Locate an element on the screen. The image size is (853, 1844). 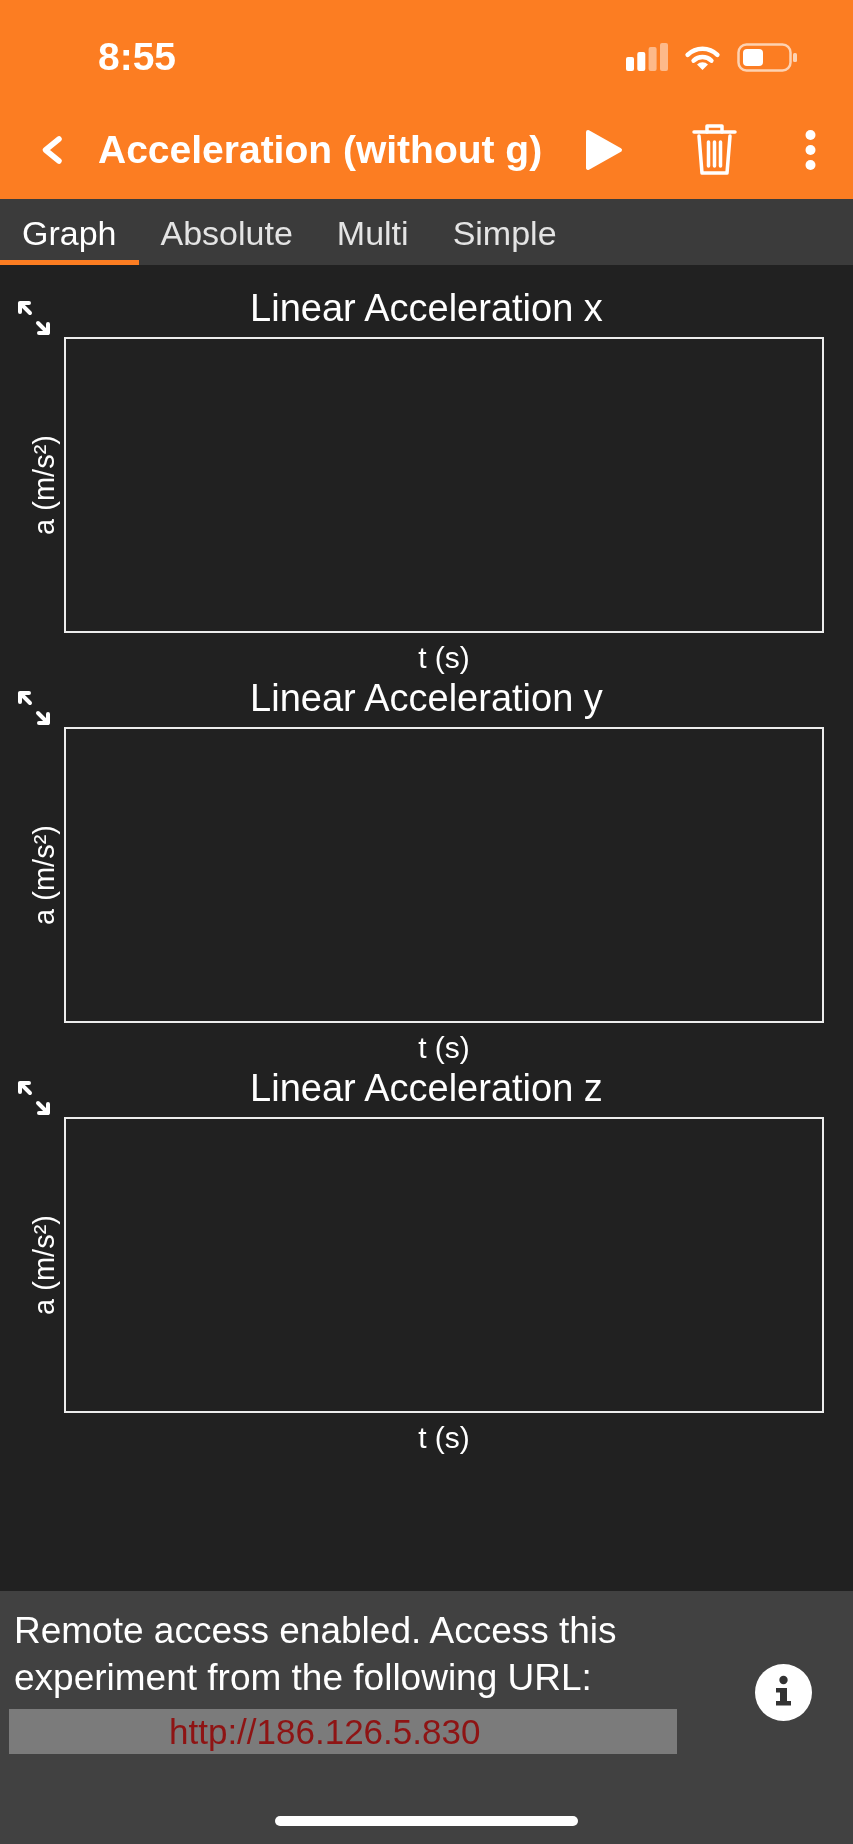
wifi-icon is located at coordinates (702, 57).